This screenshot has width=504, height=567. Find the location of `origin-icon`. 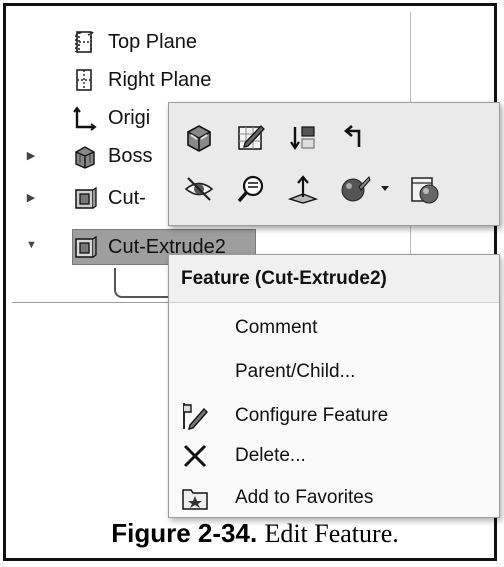

origin-icon is located at coordinates (85, 118).